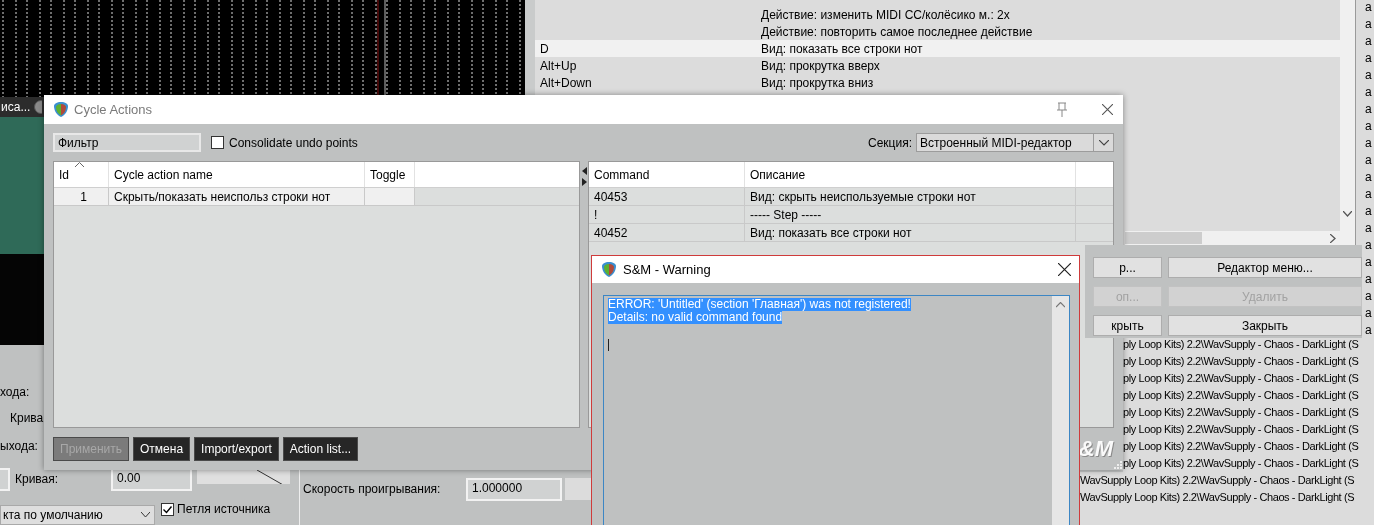 This screenshot has width=1374, height=525. I want to click on resize-grip-icon, so click(1118, 465).